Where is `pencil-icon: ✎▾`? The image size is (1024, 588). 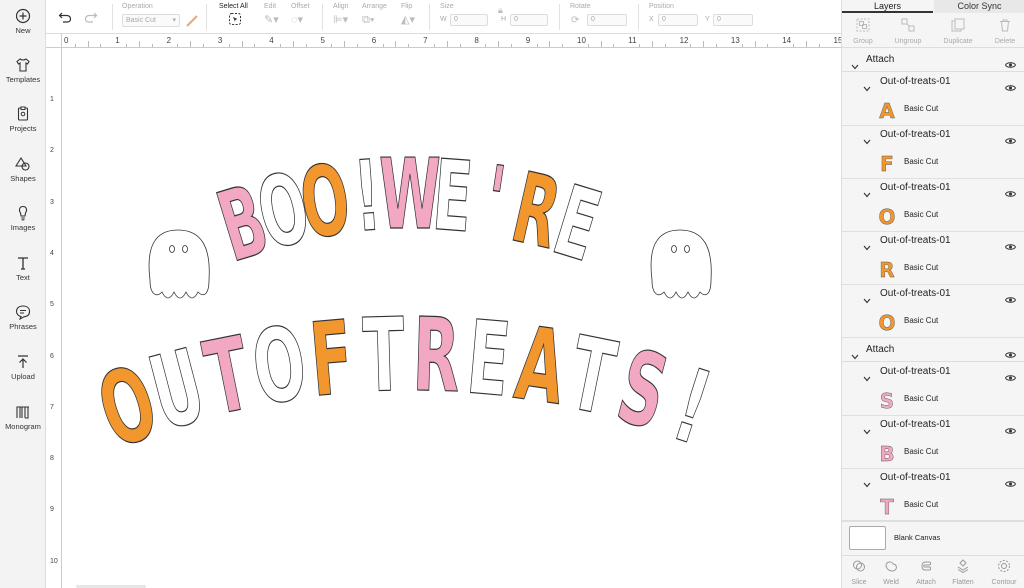
pencil-icon: ✎▾ is located at coordinates (271, 20).